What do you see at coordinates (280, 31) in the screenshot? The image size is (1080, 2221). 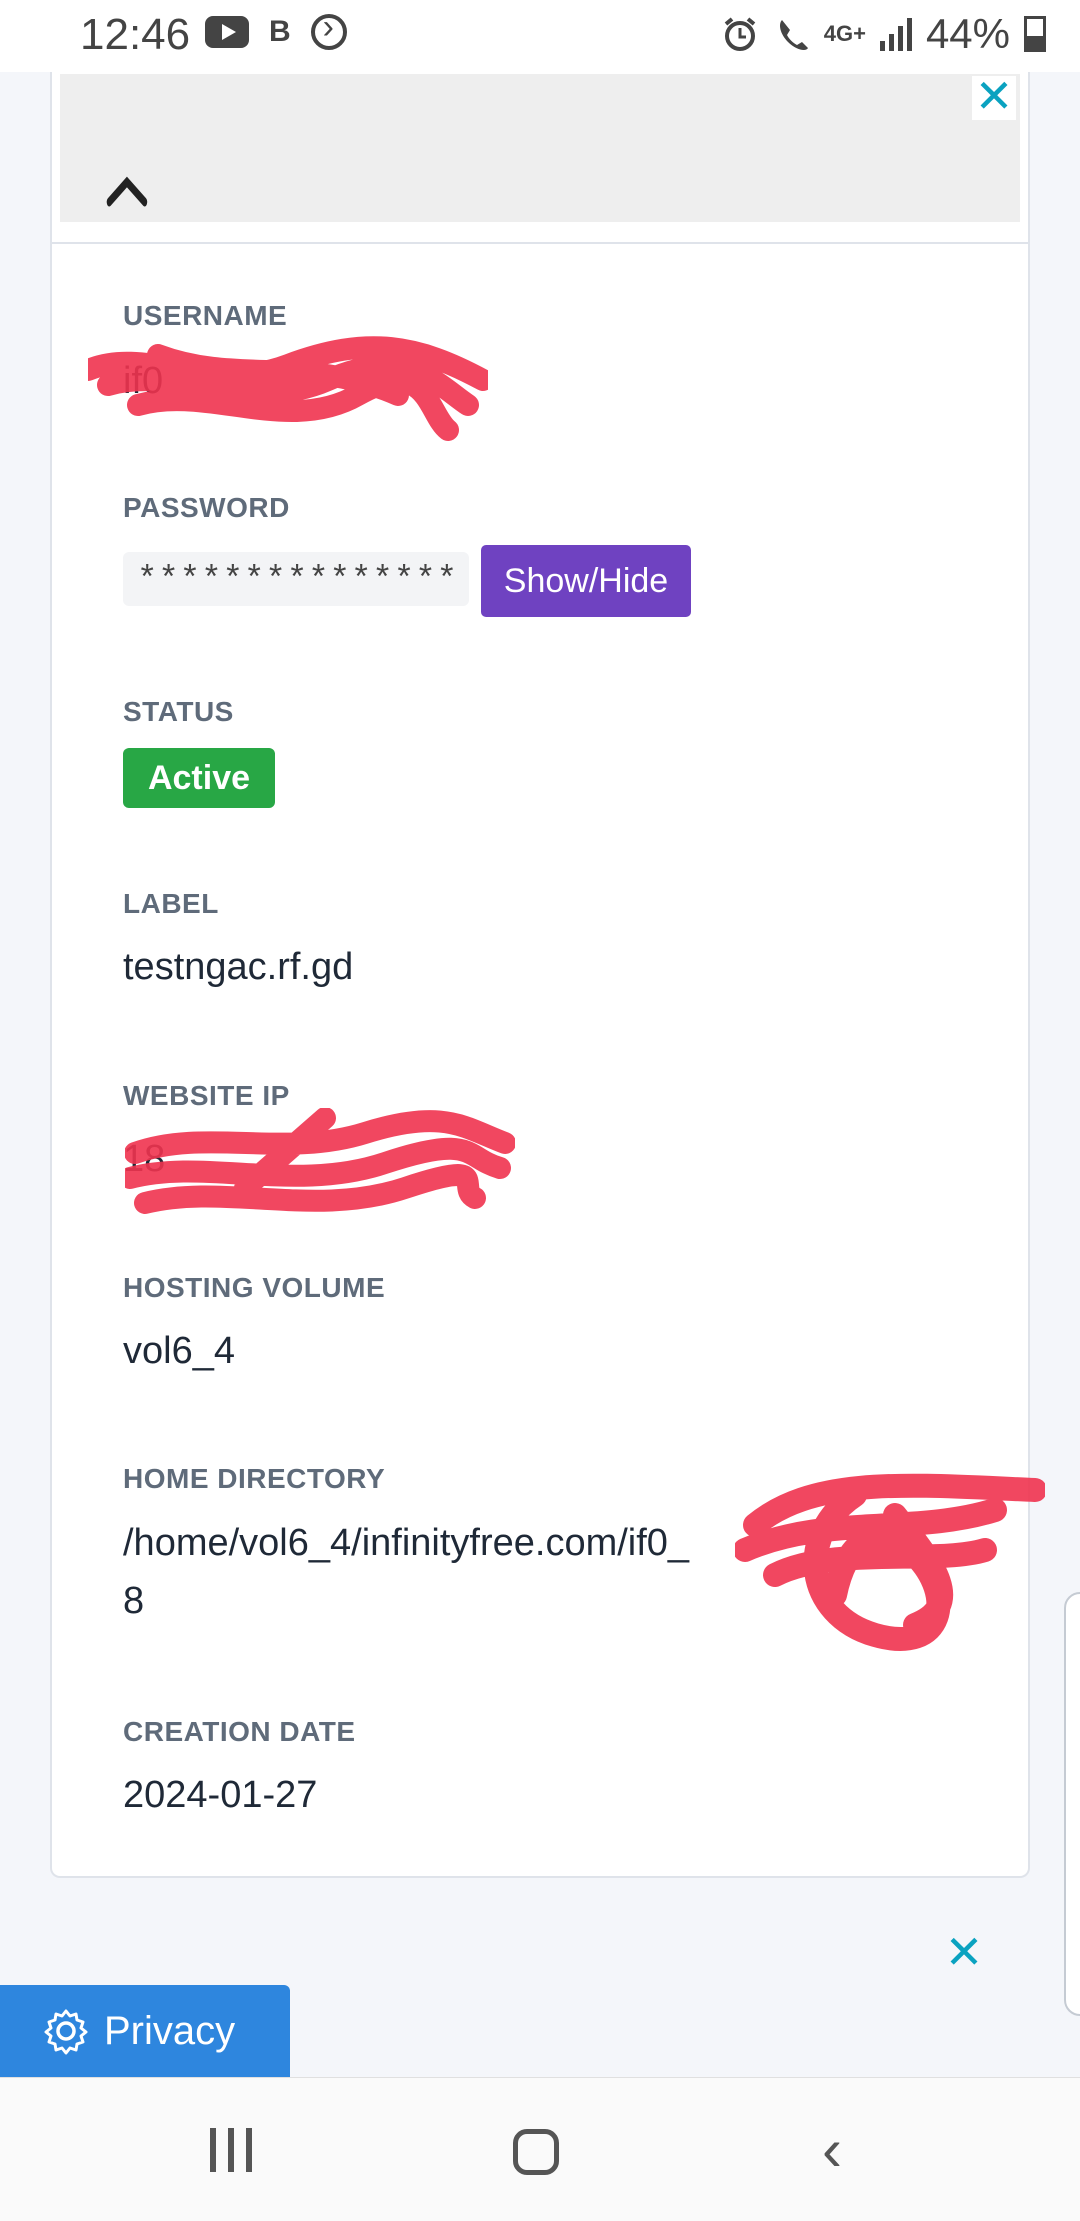 I see `b-app-icon: B` at bounding box center [280, 31].